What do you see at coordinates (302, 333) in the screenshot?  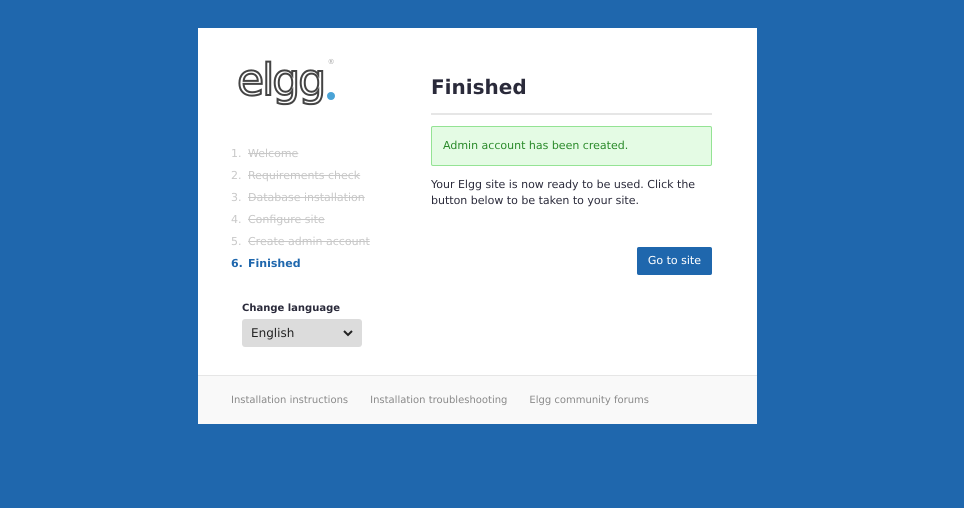 I see `language-select: English` at bounding box center [302, 333].